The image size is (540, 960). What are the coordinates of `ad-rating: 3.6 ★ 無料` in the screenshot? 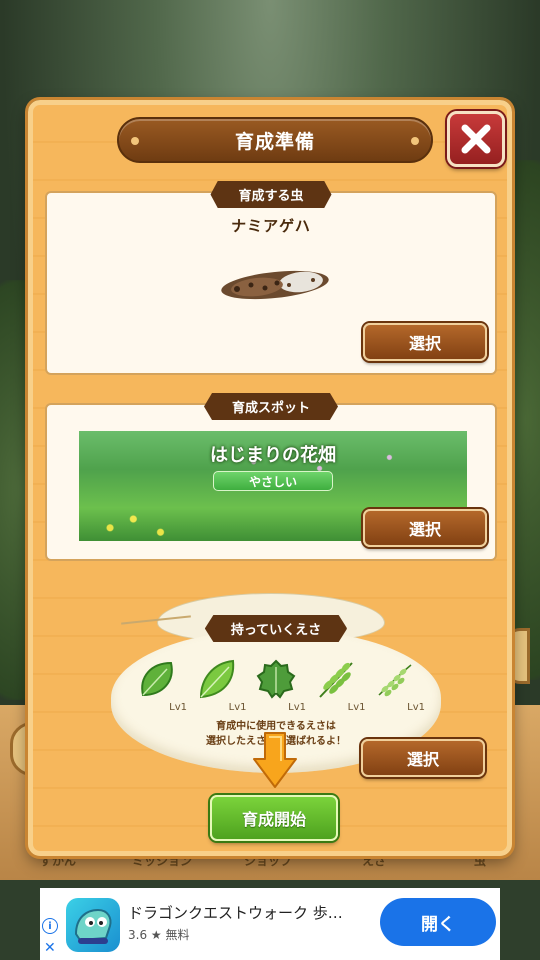 It's located at (159, 935).